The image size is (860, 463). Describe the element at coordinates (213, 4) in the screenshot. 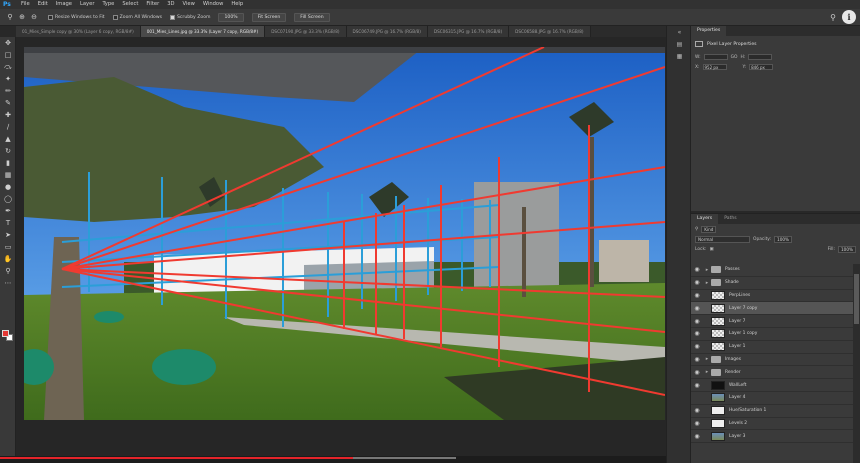

I see `menu-window: Window` at that location.